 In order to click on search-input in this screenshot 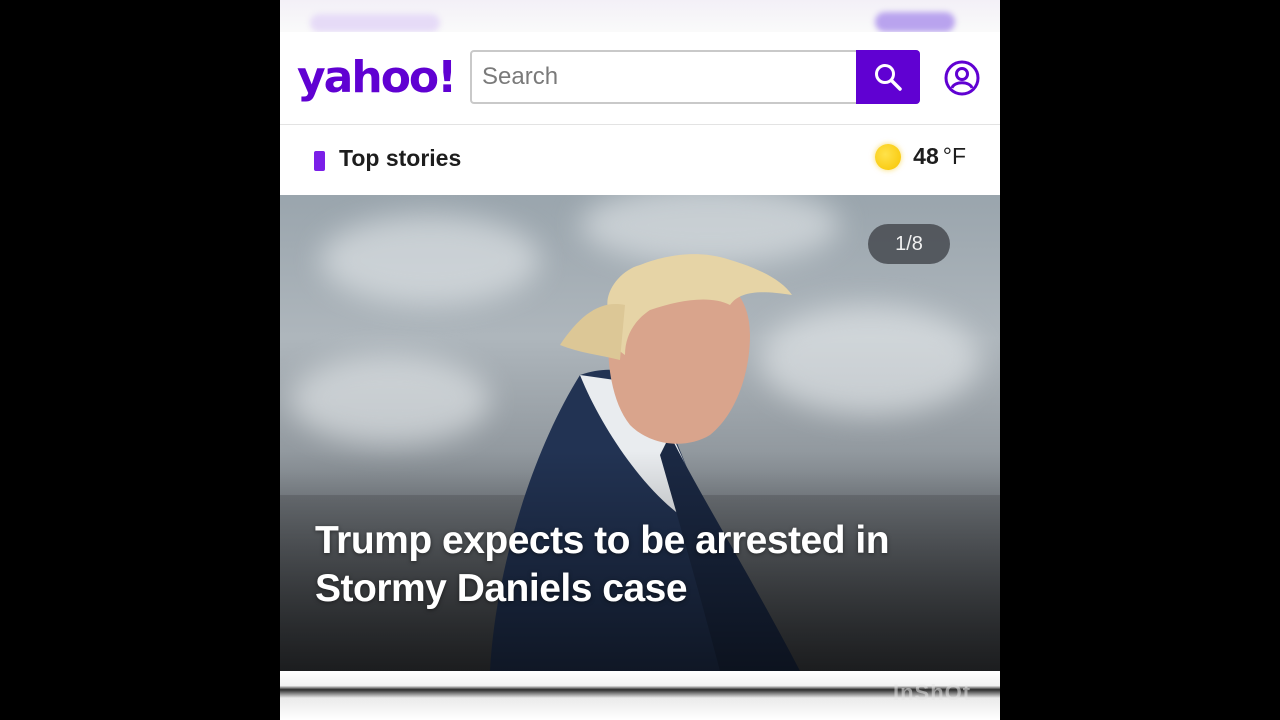, I will do `click(665, 77)`.